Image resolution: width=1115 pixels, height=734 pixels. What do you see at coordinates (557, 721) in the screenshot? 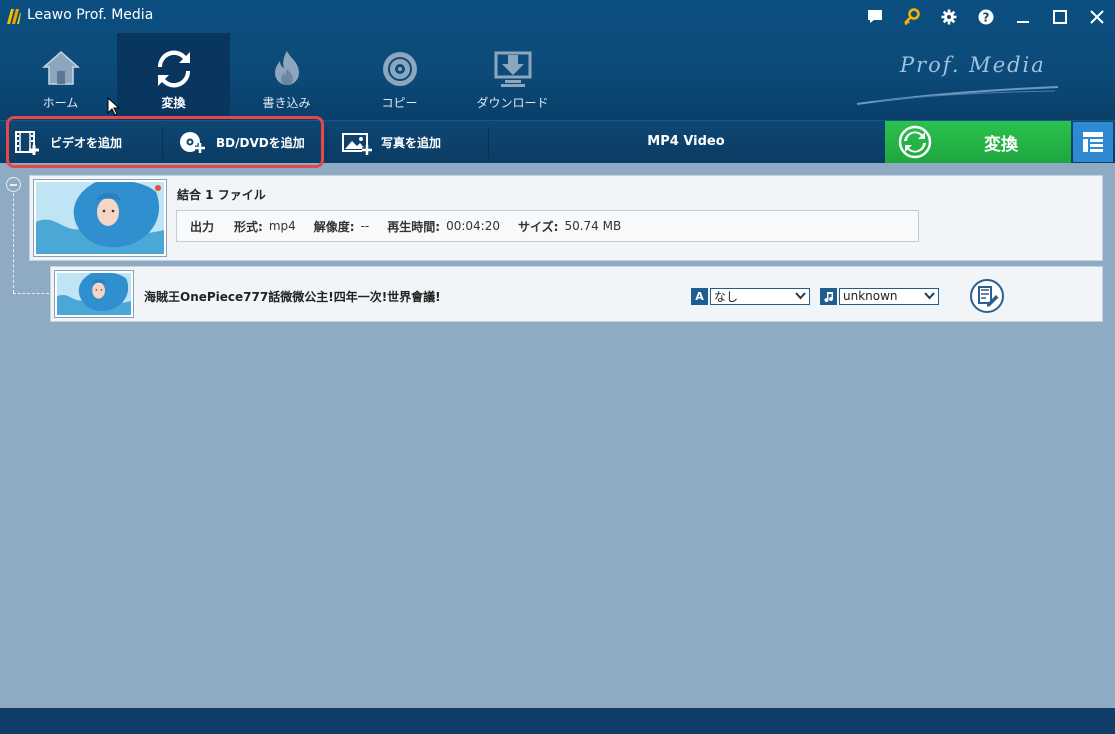
I see `status-bar` at bounding box center [557, 721].